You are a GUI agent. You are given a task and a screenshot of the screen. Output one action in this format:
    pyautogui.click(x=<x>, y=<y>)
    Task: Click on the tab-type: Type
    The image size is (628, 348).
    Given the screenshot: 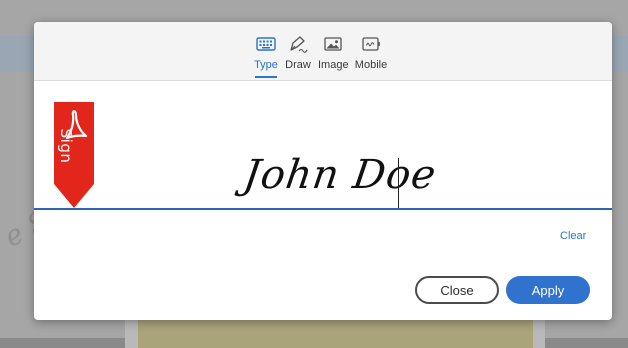 What is the action you would take?
    pyautogui.click(x=266, y=56)
    